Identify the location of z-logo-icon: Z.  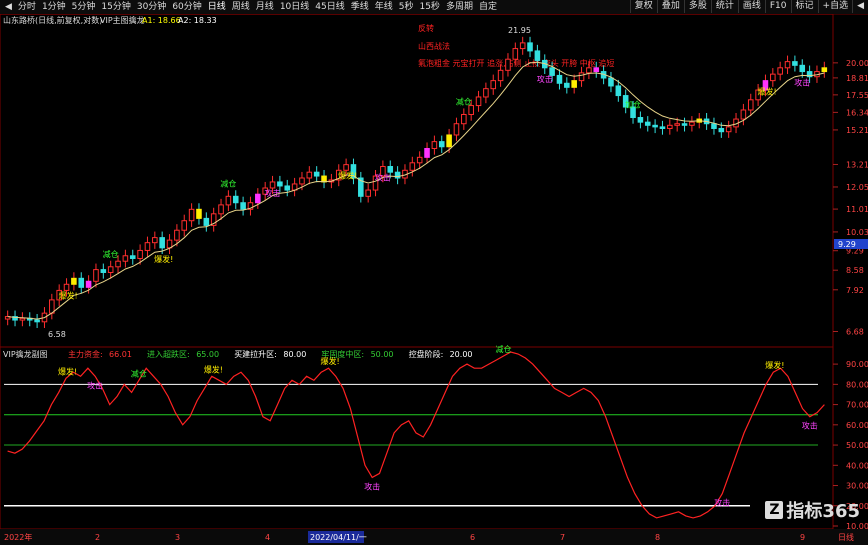
(774, 510).